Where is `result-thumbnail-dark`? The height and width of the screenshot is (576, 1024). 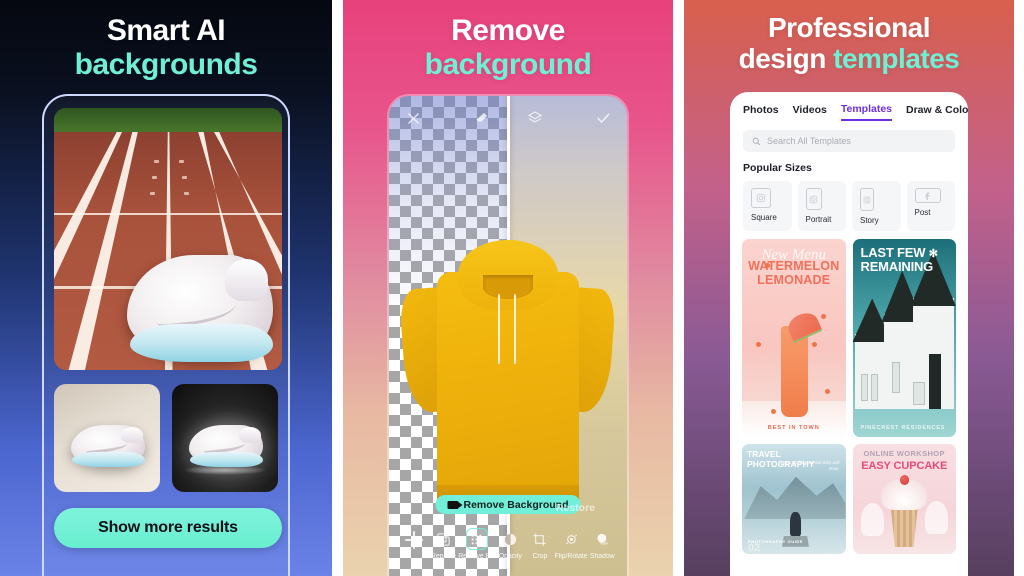
result-thumbnail-dark is located at coordinates (225, 438).